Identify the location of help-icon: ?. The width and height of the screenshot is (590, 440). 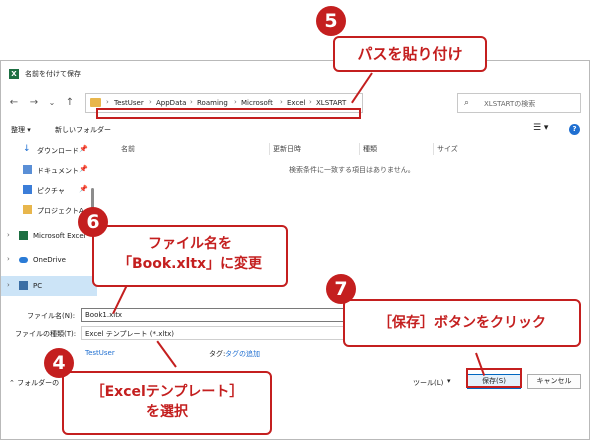
(574, 129).